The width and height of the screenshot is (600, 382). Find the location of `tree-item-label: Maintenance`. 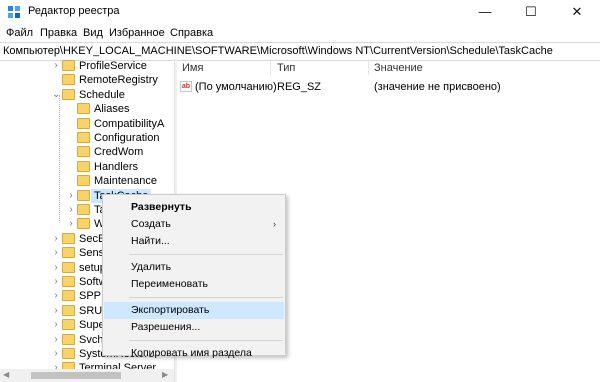

tree-item-label: Maintenance is located at coordinates (125, 181).